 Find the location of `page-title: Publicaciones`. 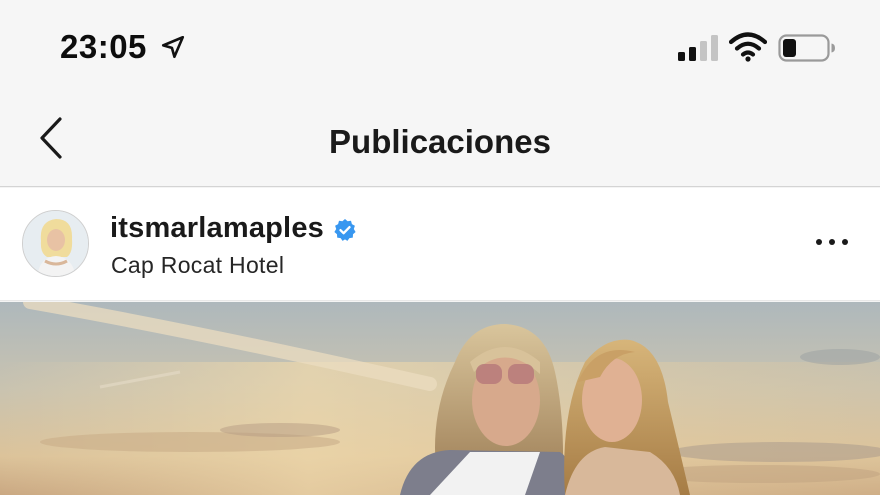

page-title: Publicaciones is located at coordinates (440, 141).